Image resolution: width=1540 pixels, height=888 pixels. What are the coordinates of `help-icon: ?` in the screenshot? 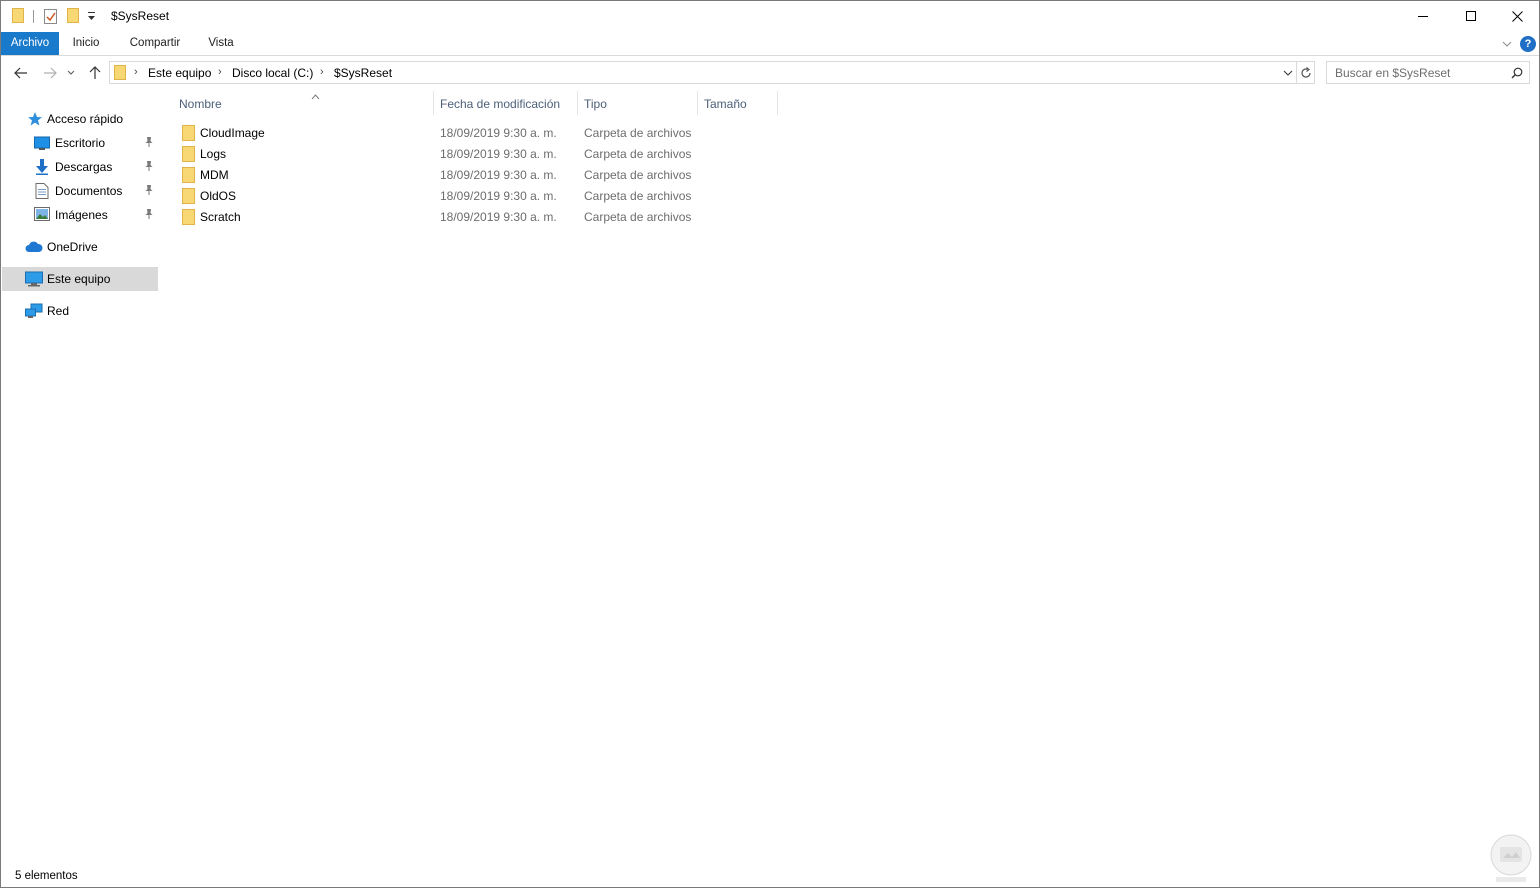 It's located at (1528, 44).